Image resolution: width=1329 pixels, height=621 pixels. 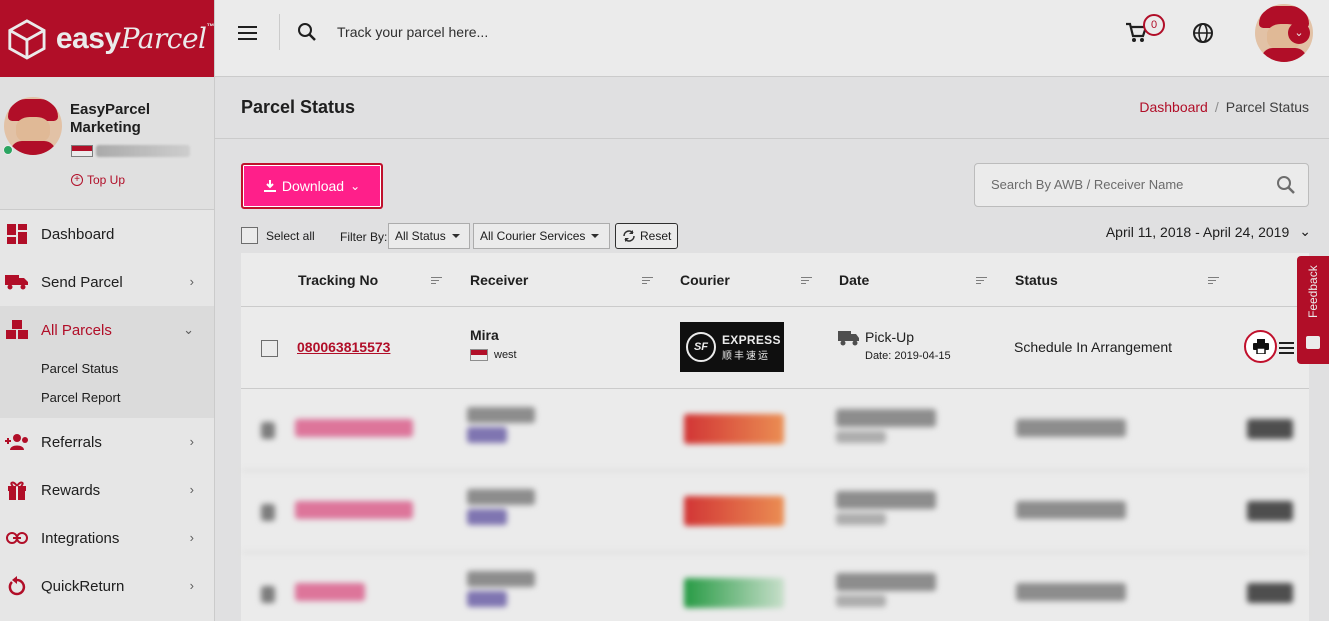 What do you see at coordinates (1286, 349) in the screenshot?
I see `row-menu-icon` at bounding box center [1286, 349].